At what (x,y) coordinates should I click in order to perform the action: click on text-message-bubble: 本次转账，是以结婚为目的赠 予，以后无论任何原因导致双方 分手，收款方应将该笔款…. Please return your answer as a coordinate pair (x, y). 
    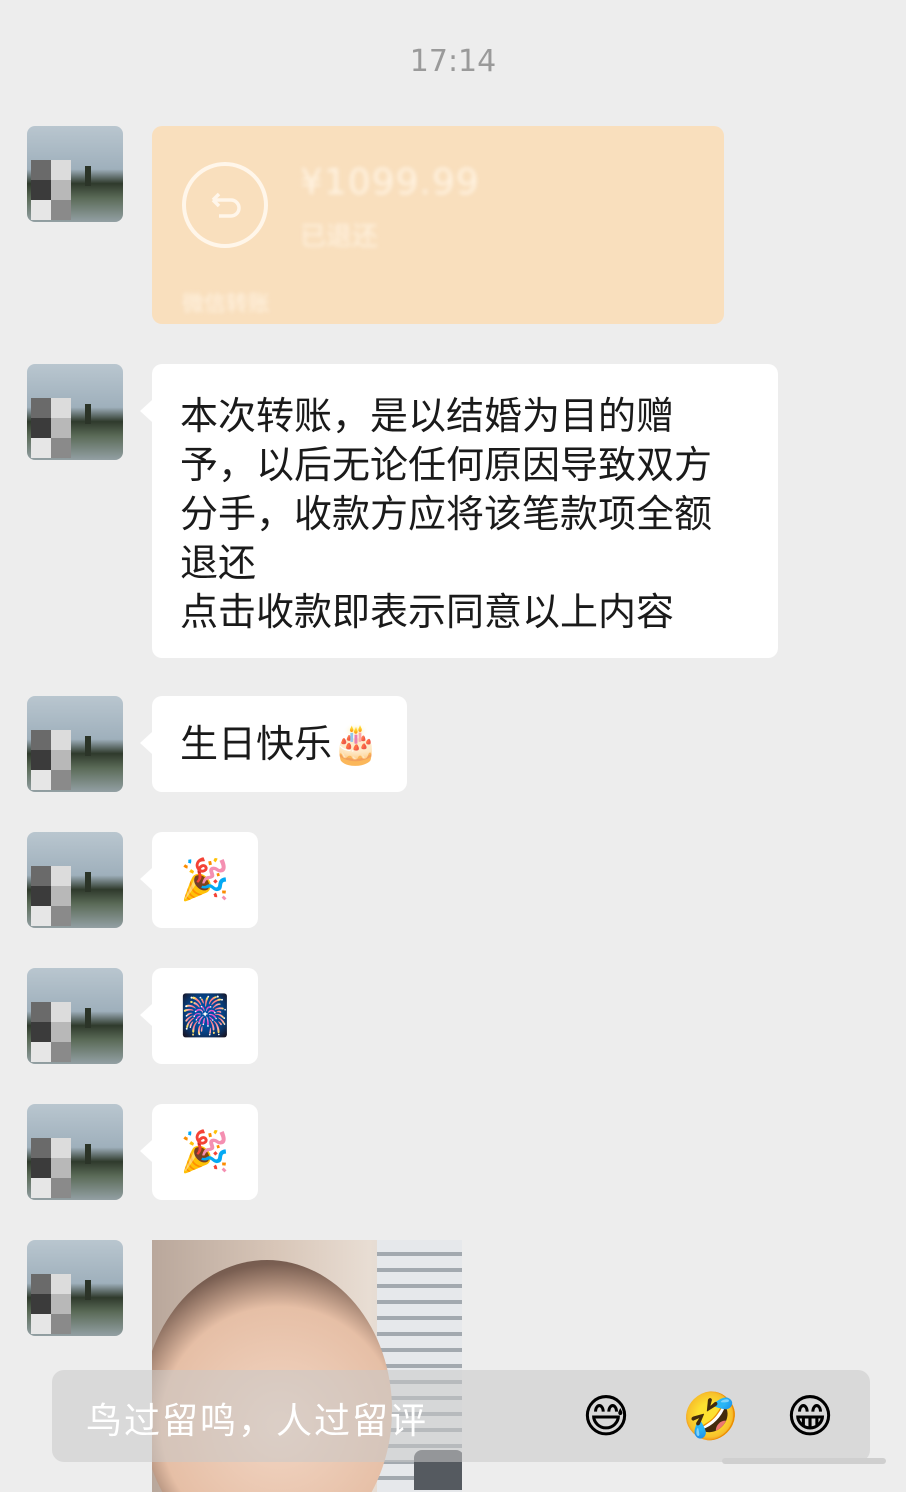
    Looking at the image, I should click on (459, 511).